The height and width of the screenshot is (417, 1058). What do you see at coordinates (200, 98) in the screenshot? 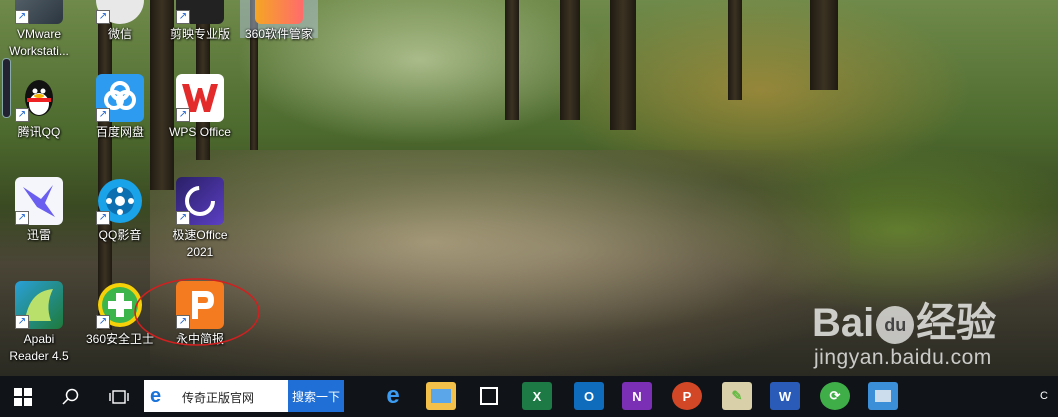
I see `wps-office-icon: ↗` at bounding box center [200, 98].